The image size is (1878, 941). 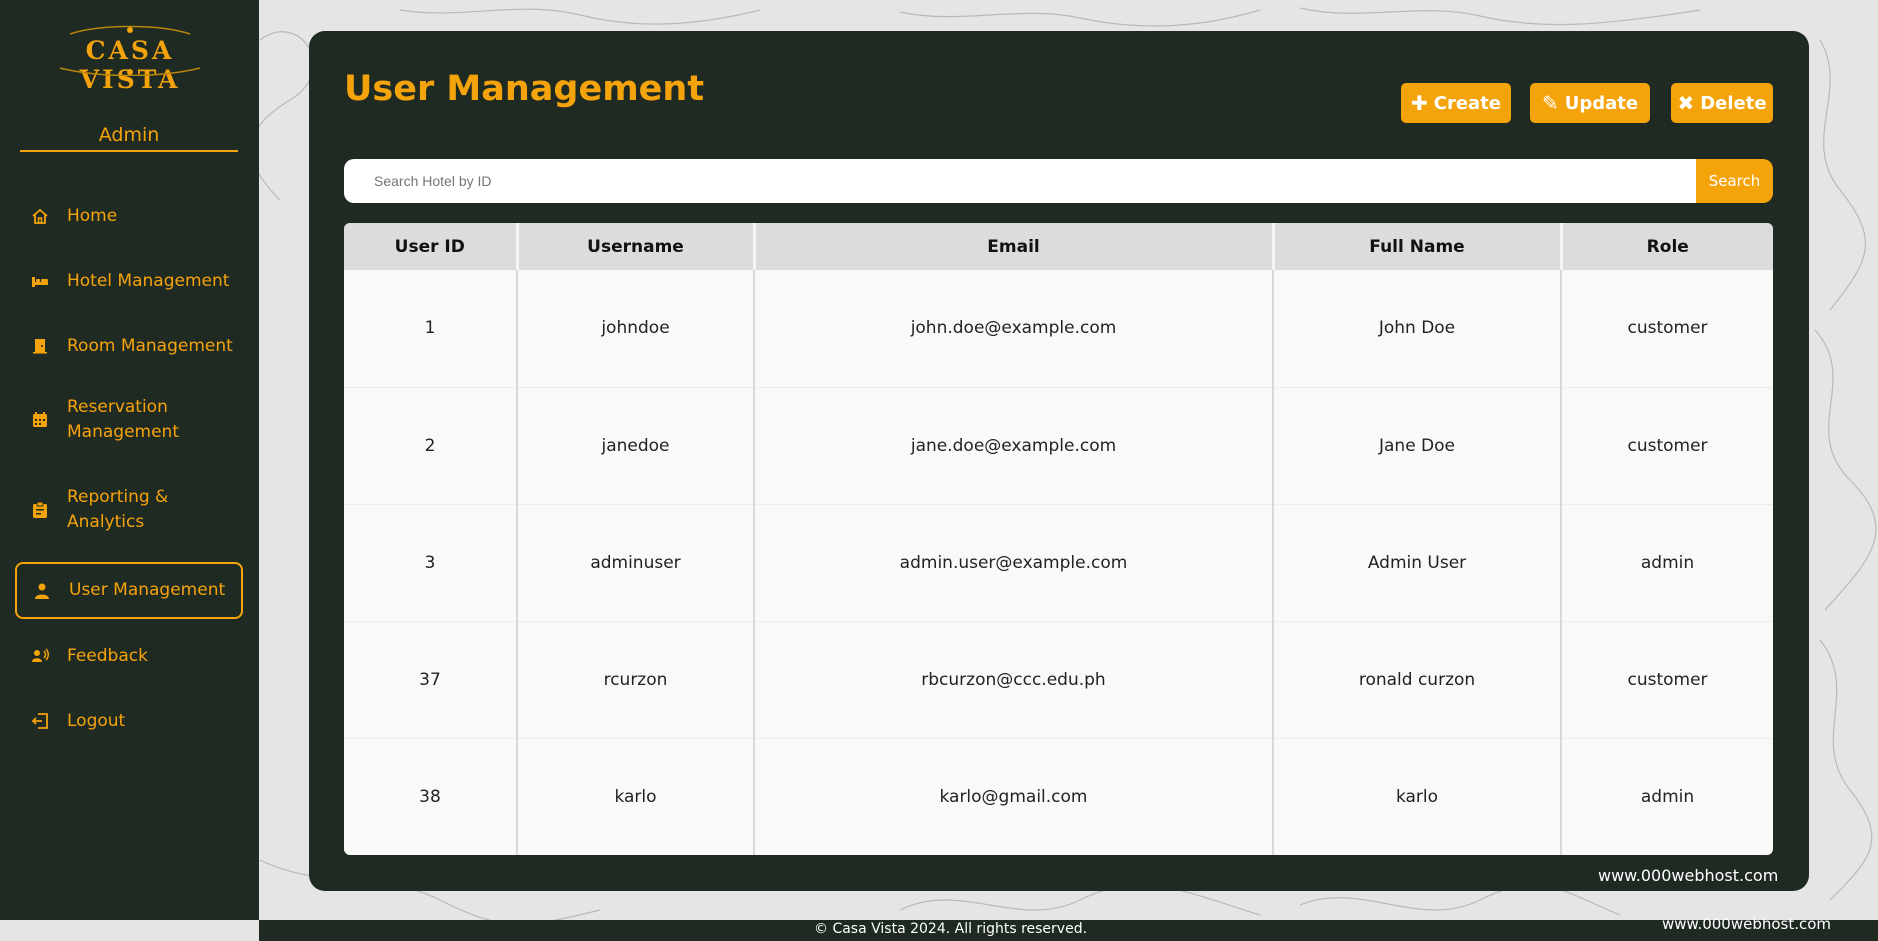 What do you see at coordinates (1550, 103) in the screenshot?
I see `edit-icon: ✎` at bounding box center [1550, 103].